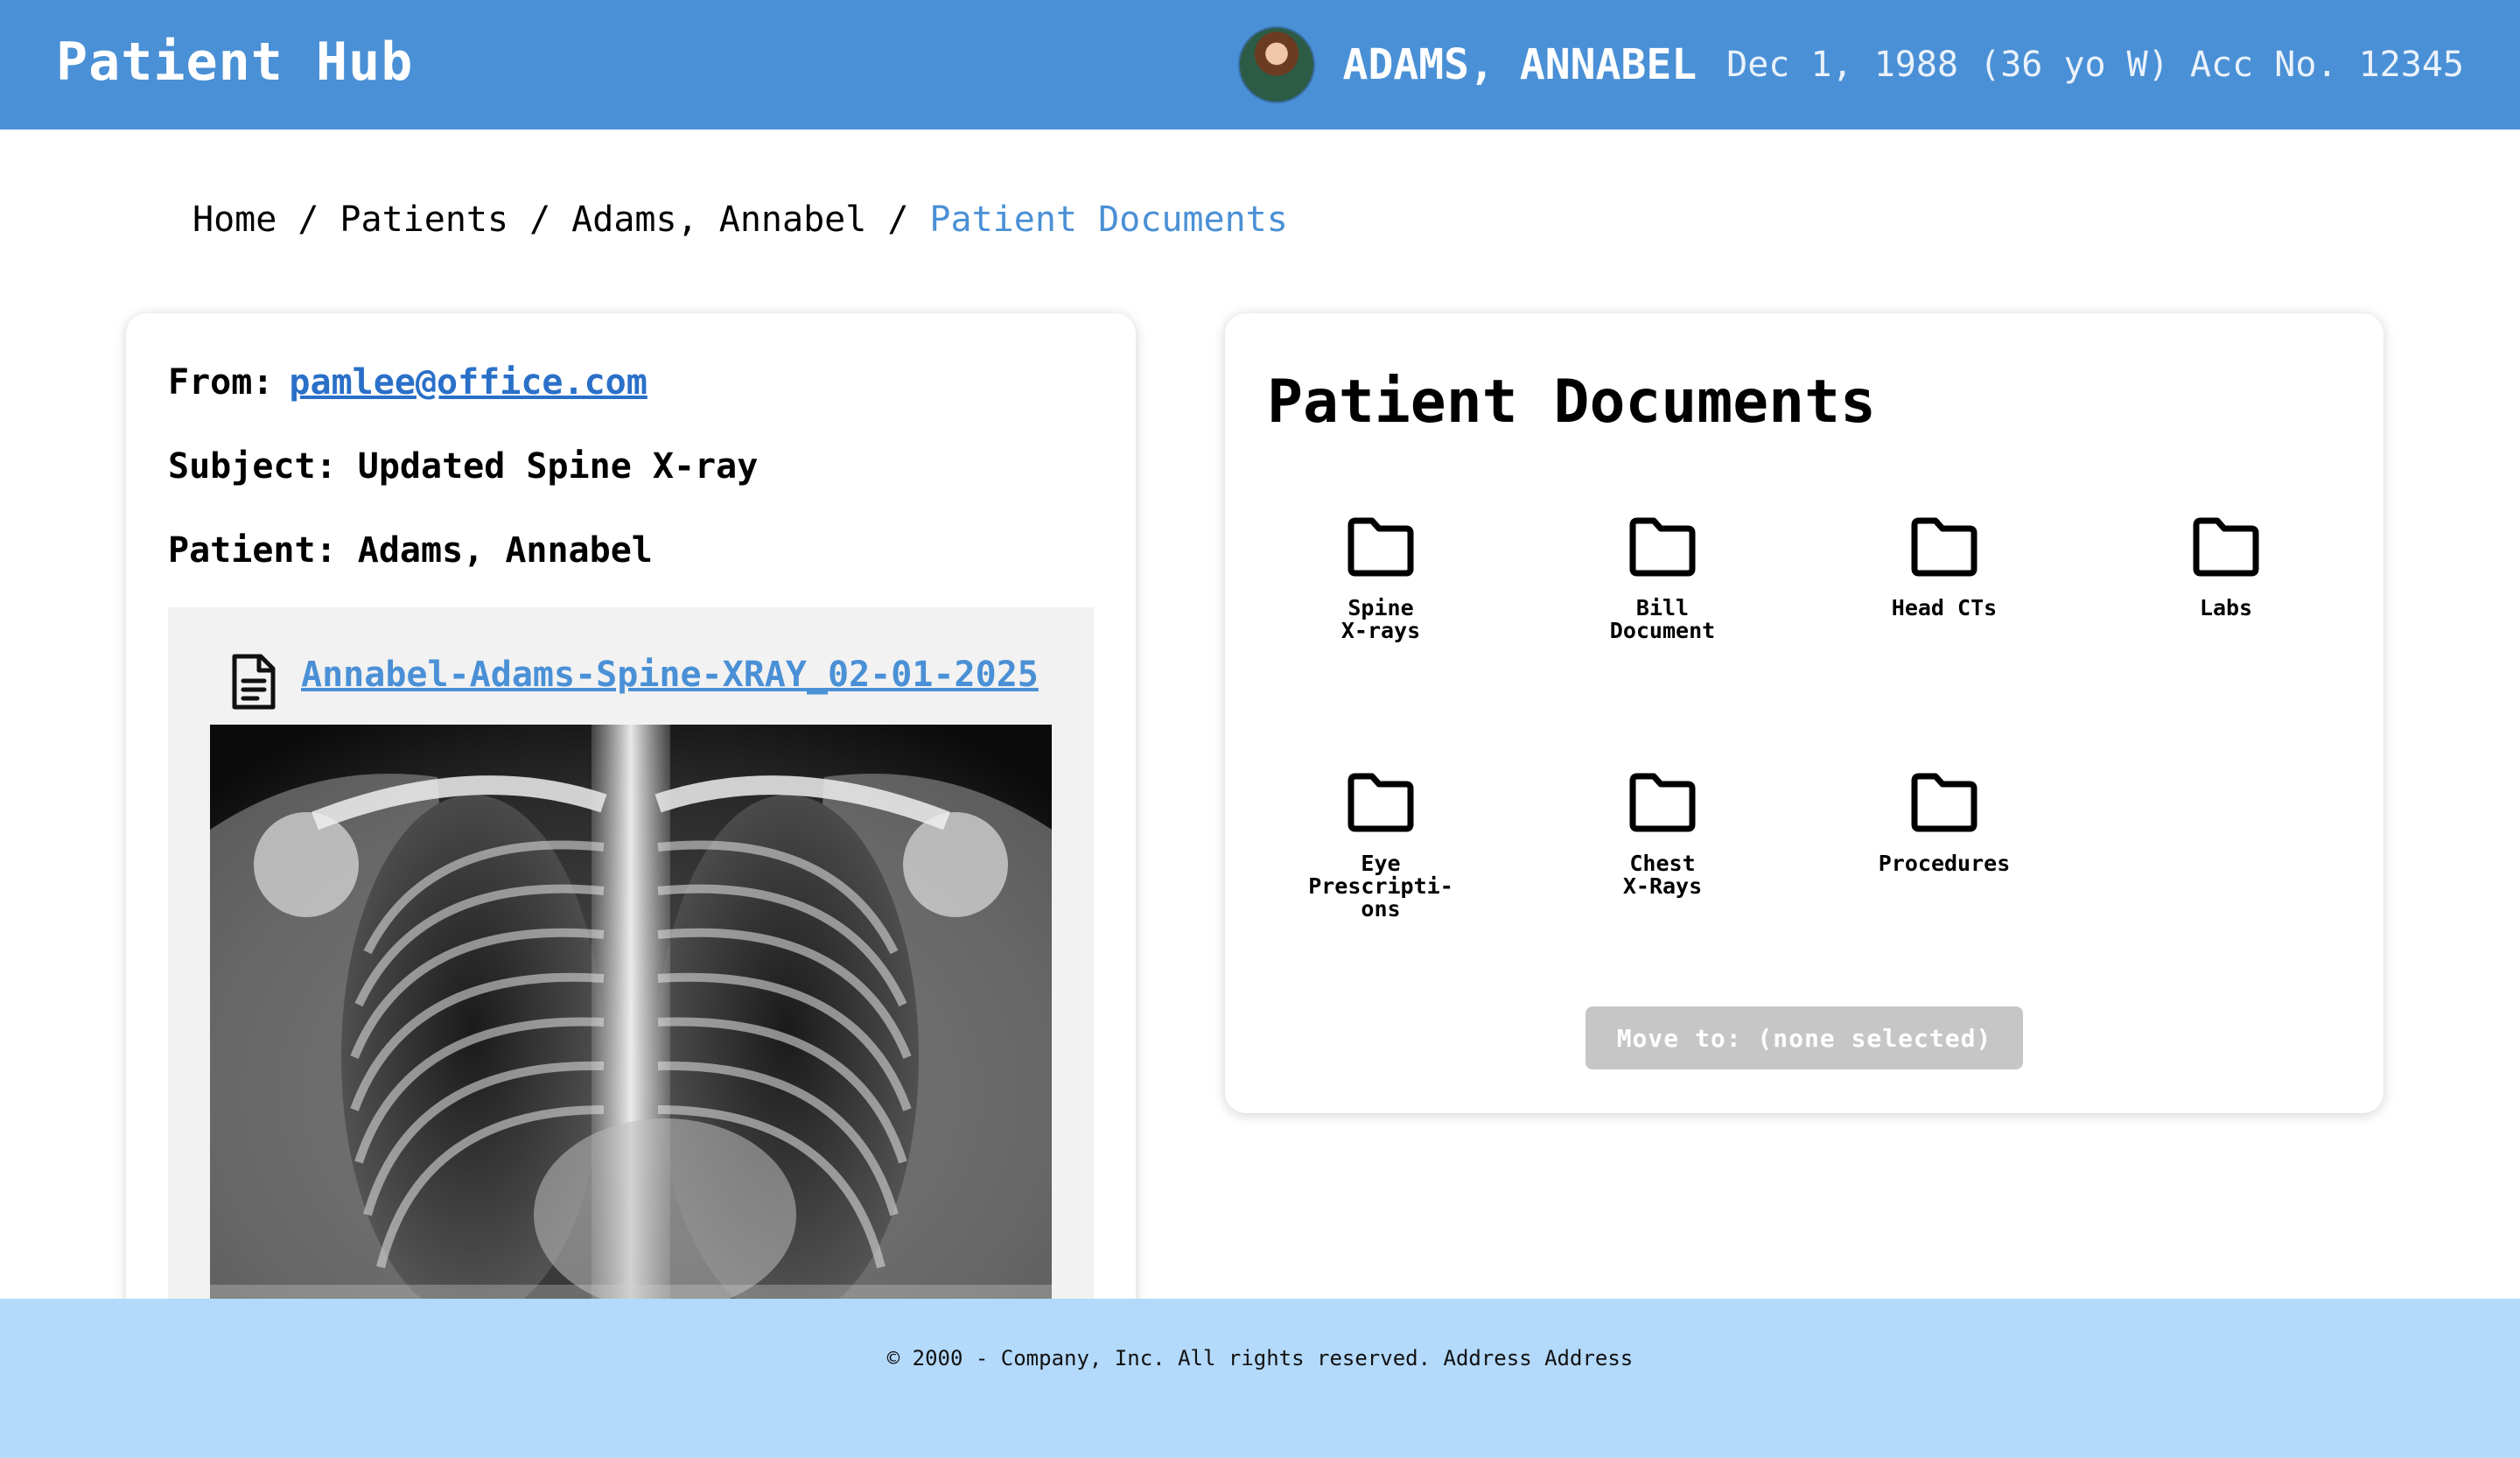 This screenshot has width=2520, height=1458. What do you see at coordinates (234, 62) in the screenshot?
I see `app-title: Patient Hub` at bounding box center [234, 62].